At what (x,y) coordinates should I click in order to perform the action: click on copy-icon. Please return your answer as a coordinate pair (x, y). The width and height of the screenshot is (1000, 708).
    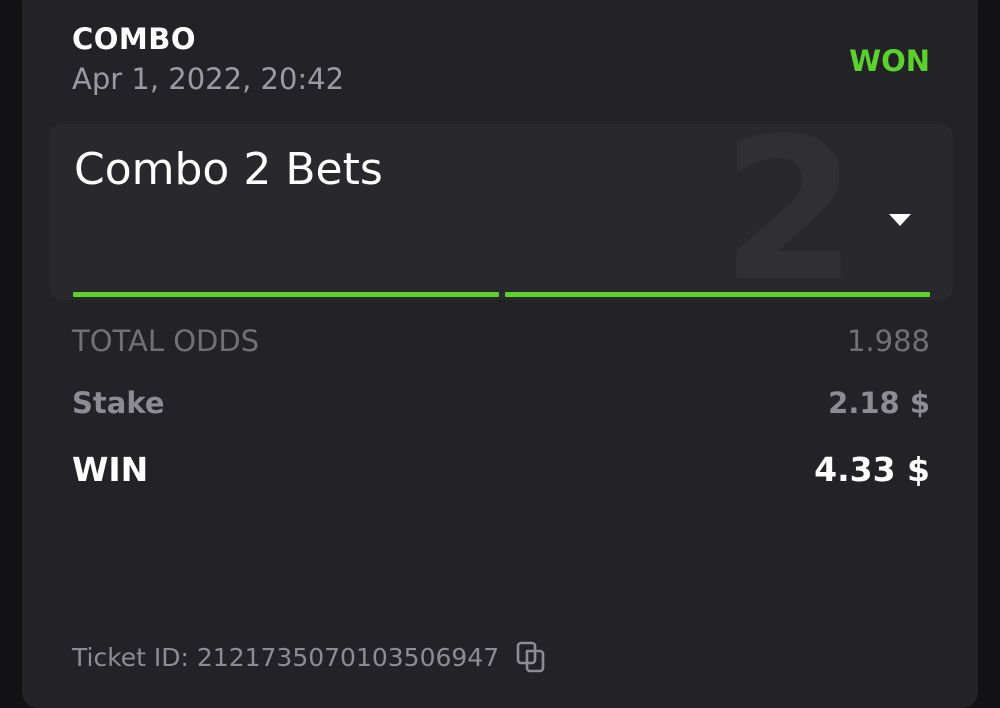
    Looking at the image, I should click on (532, 657).